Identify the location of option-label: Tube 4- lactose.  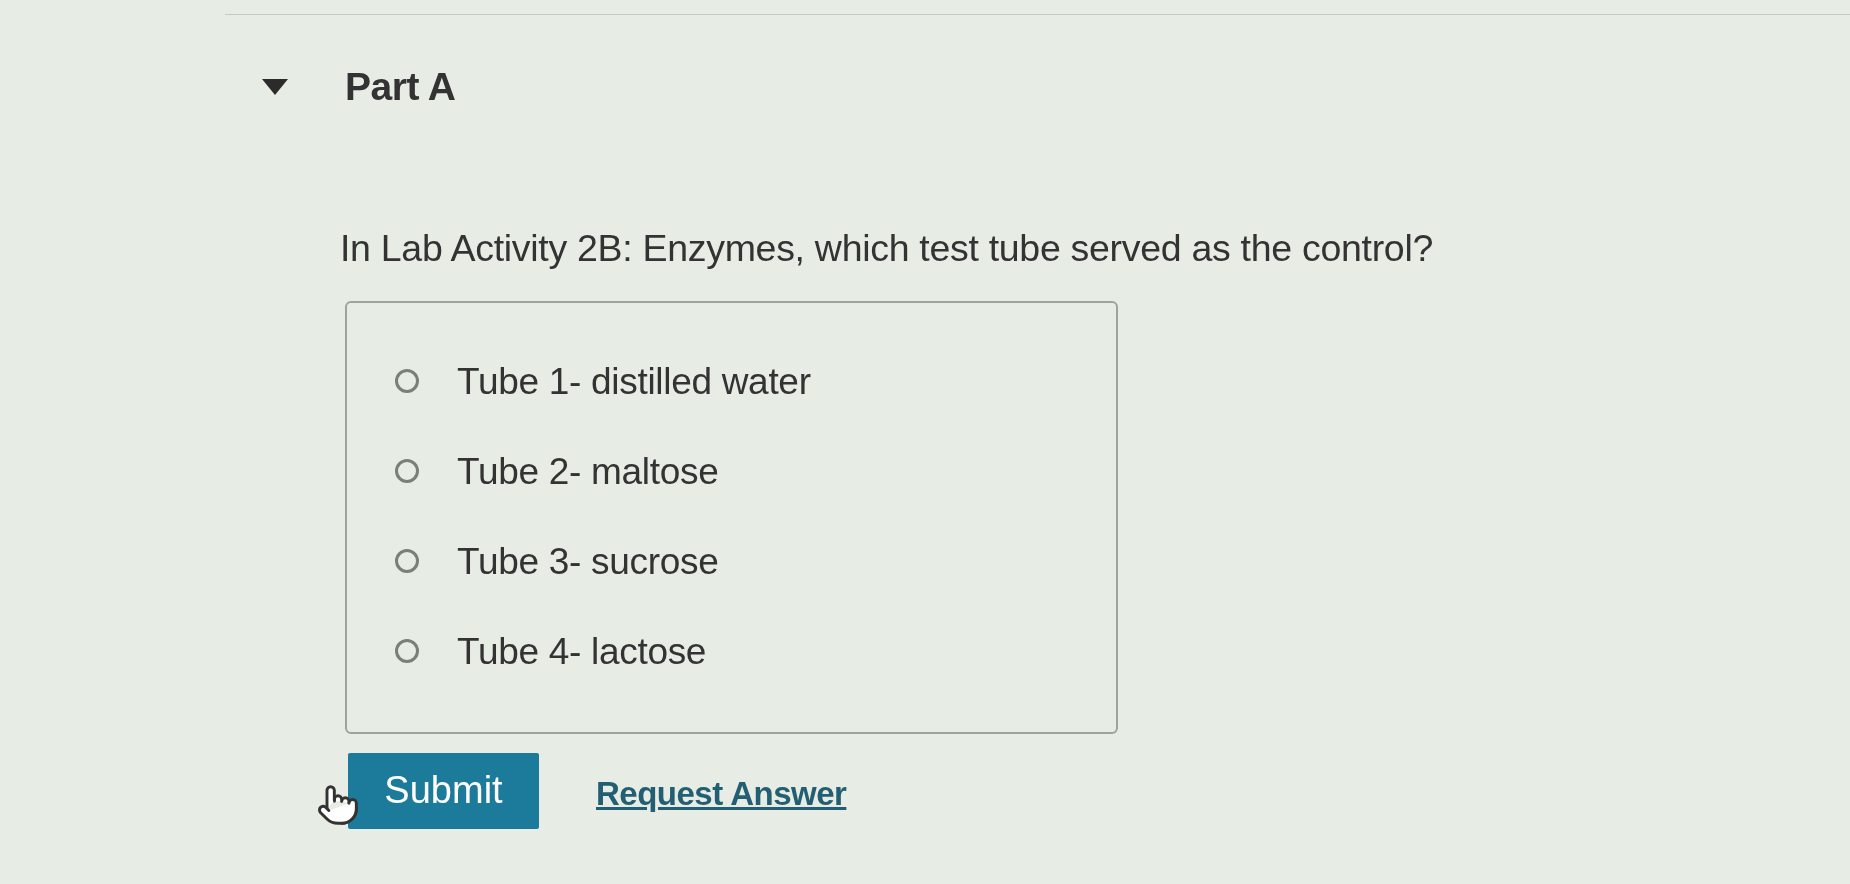
(582, 651).